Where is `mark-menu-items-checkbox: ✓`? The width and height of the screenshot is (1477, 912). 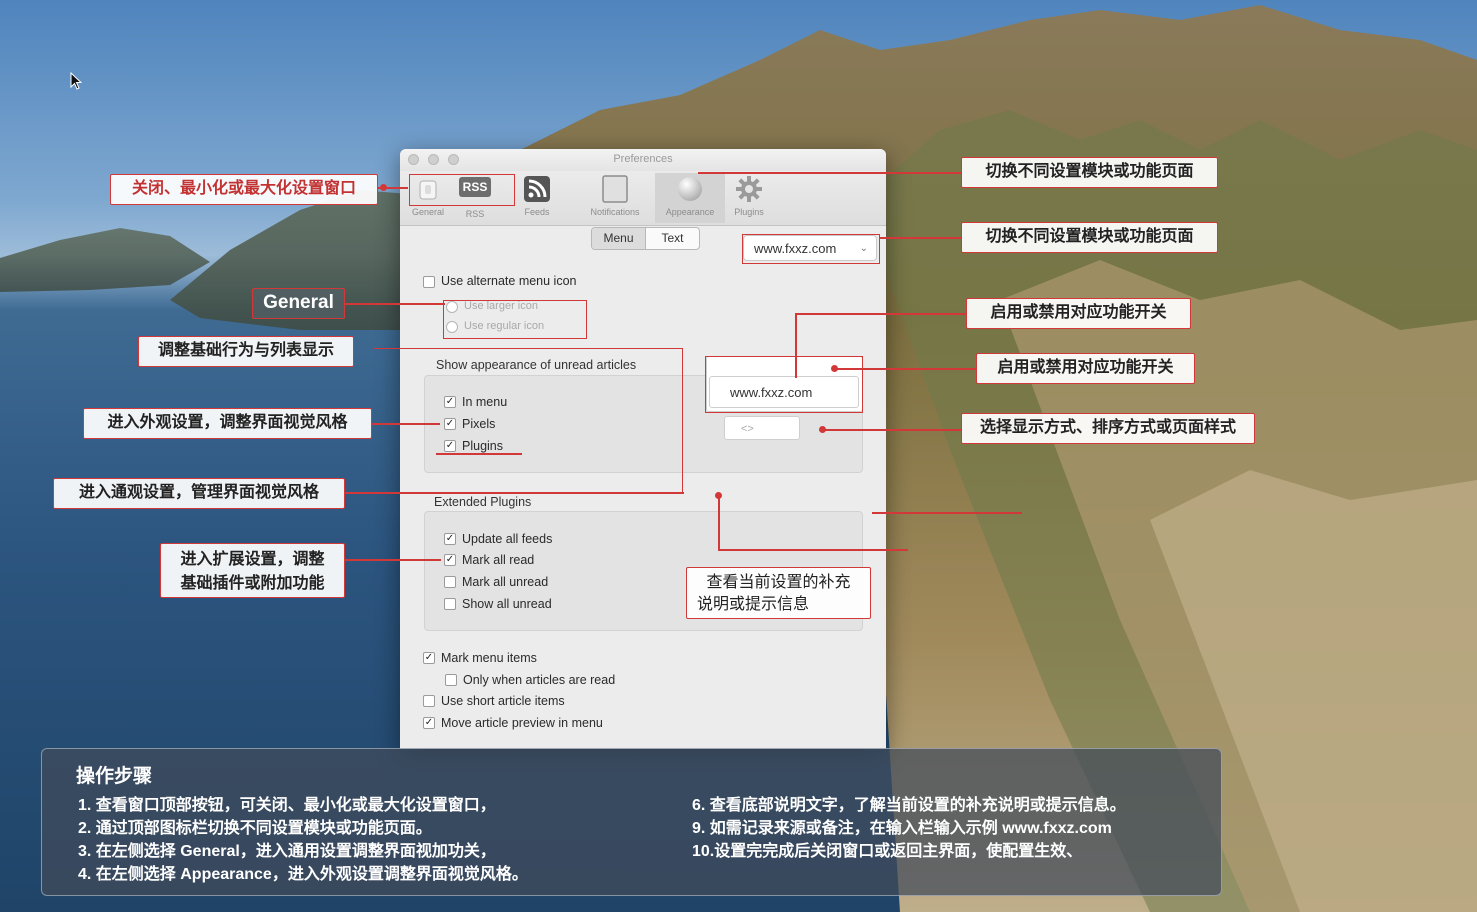
mark-menu-items-checkbox: ✓ is located at coordinates (429, 658).